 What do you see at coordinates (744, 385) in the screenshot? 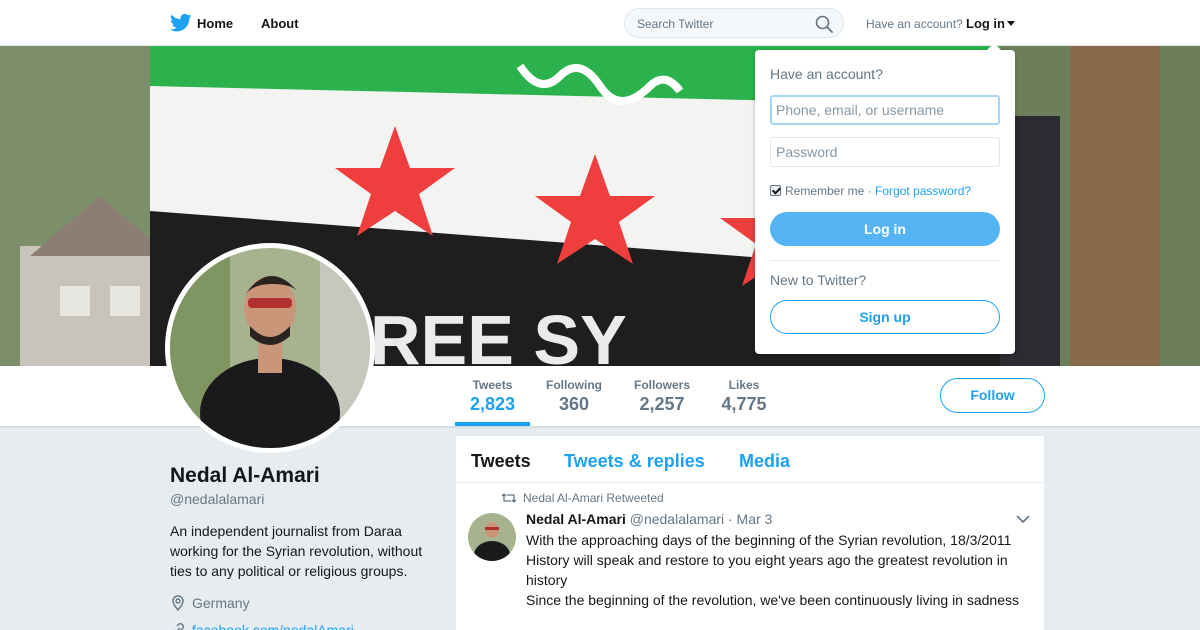
I see `stat-label: Likes` at bounding box center [744, 385].